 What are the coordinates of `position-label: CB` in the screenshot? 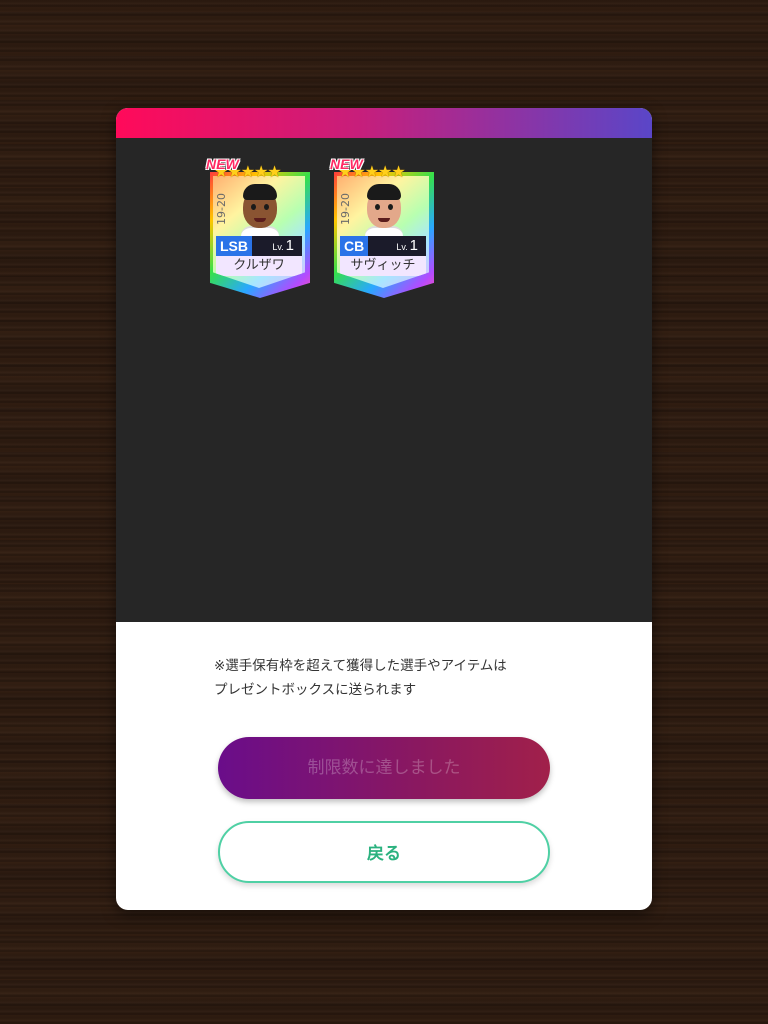 It's located at (354, 246).